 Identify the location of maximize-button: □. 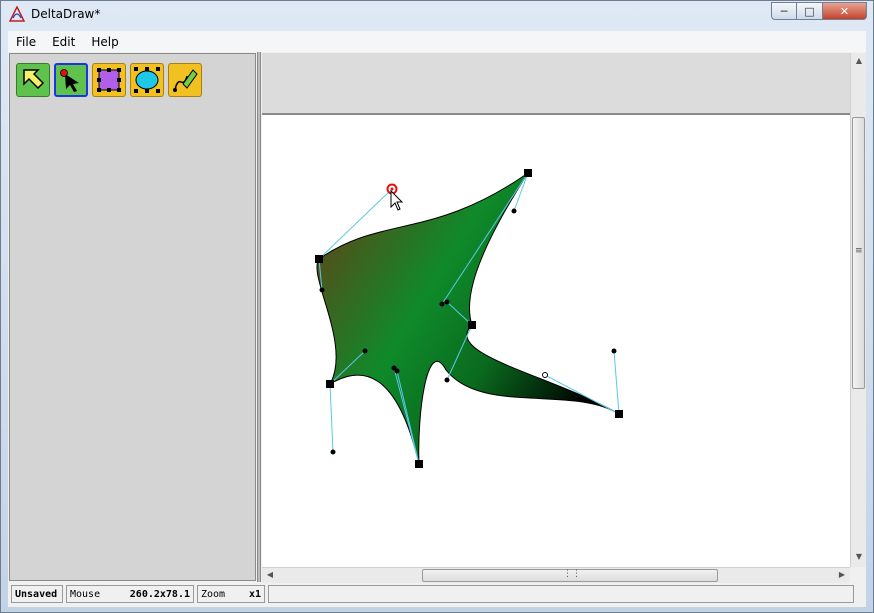
(810, 11).